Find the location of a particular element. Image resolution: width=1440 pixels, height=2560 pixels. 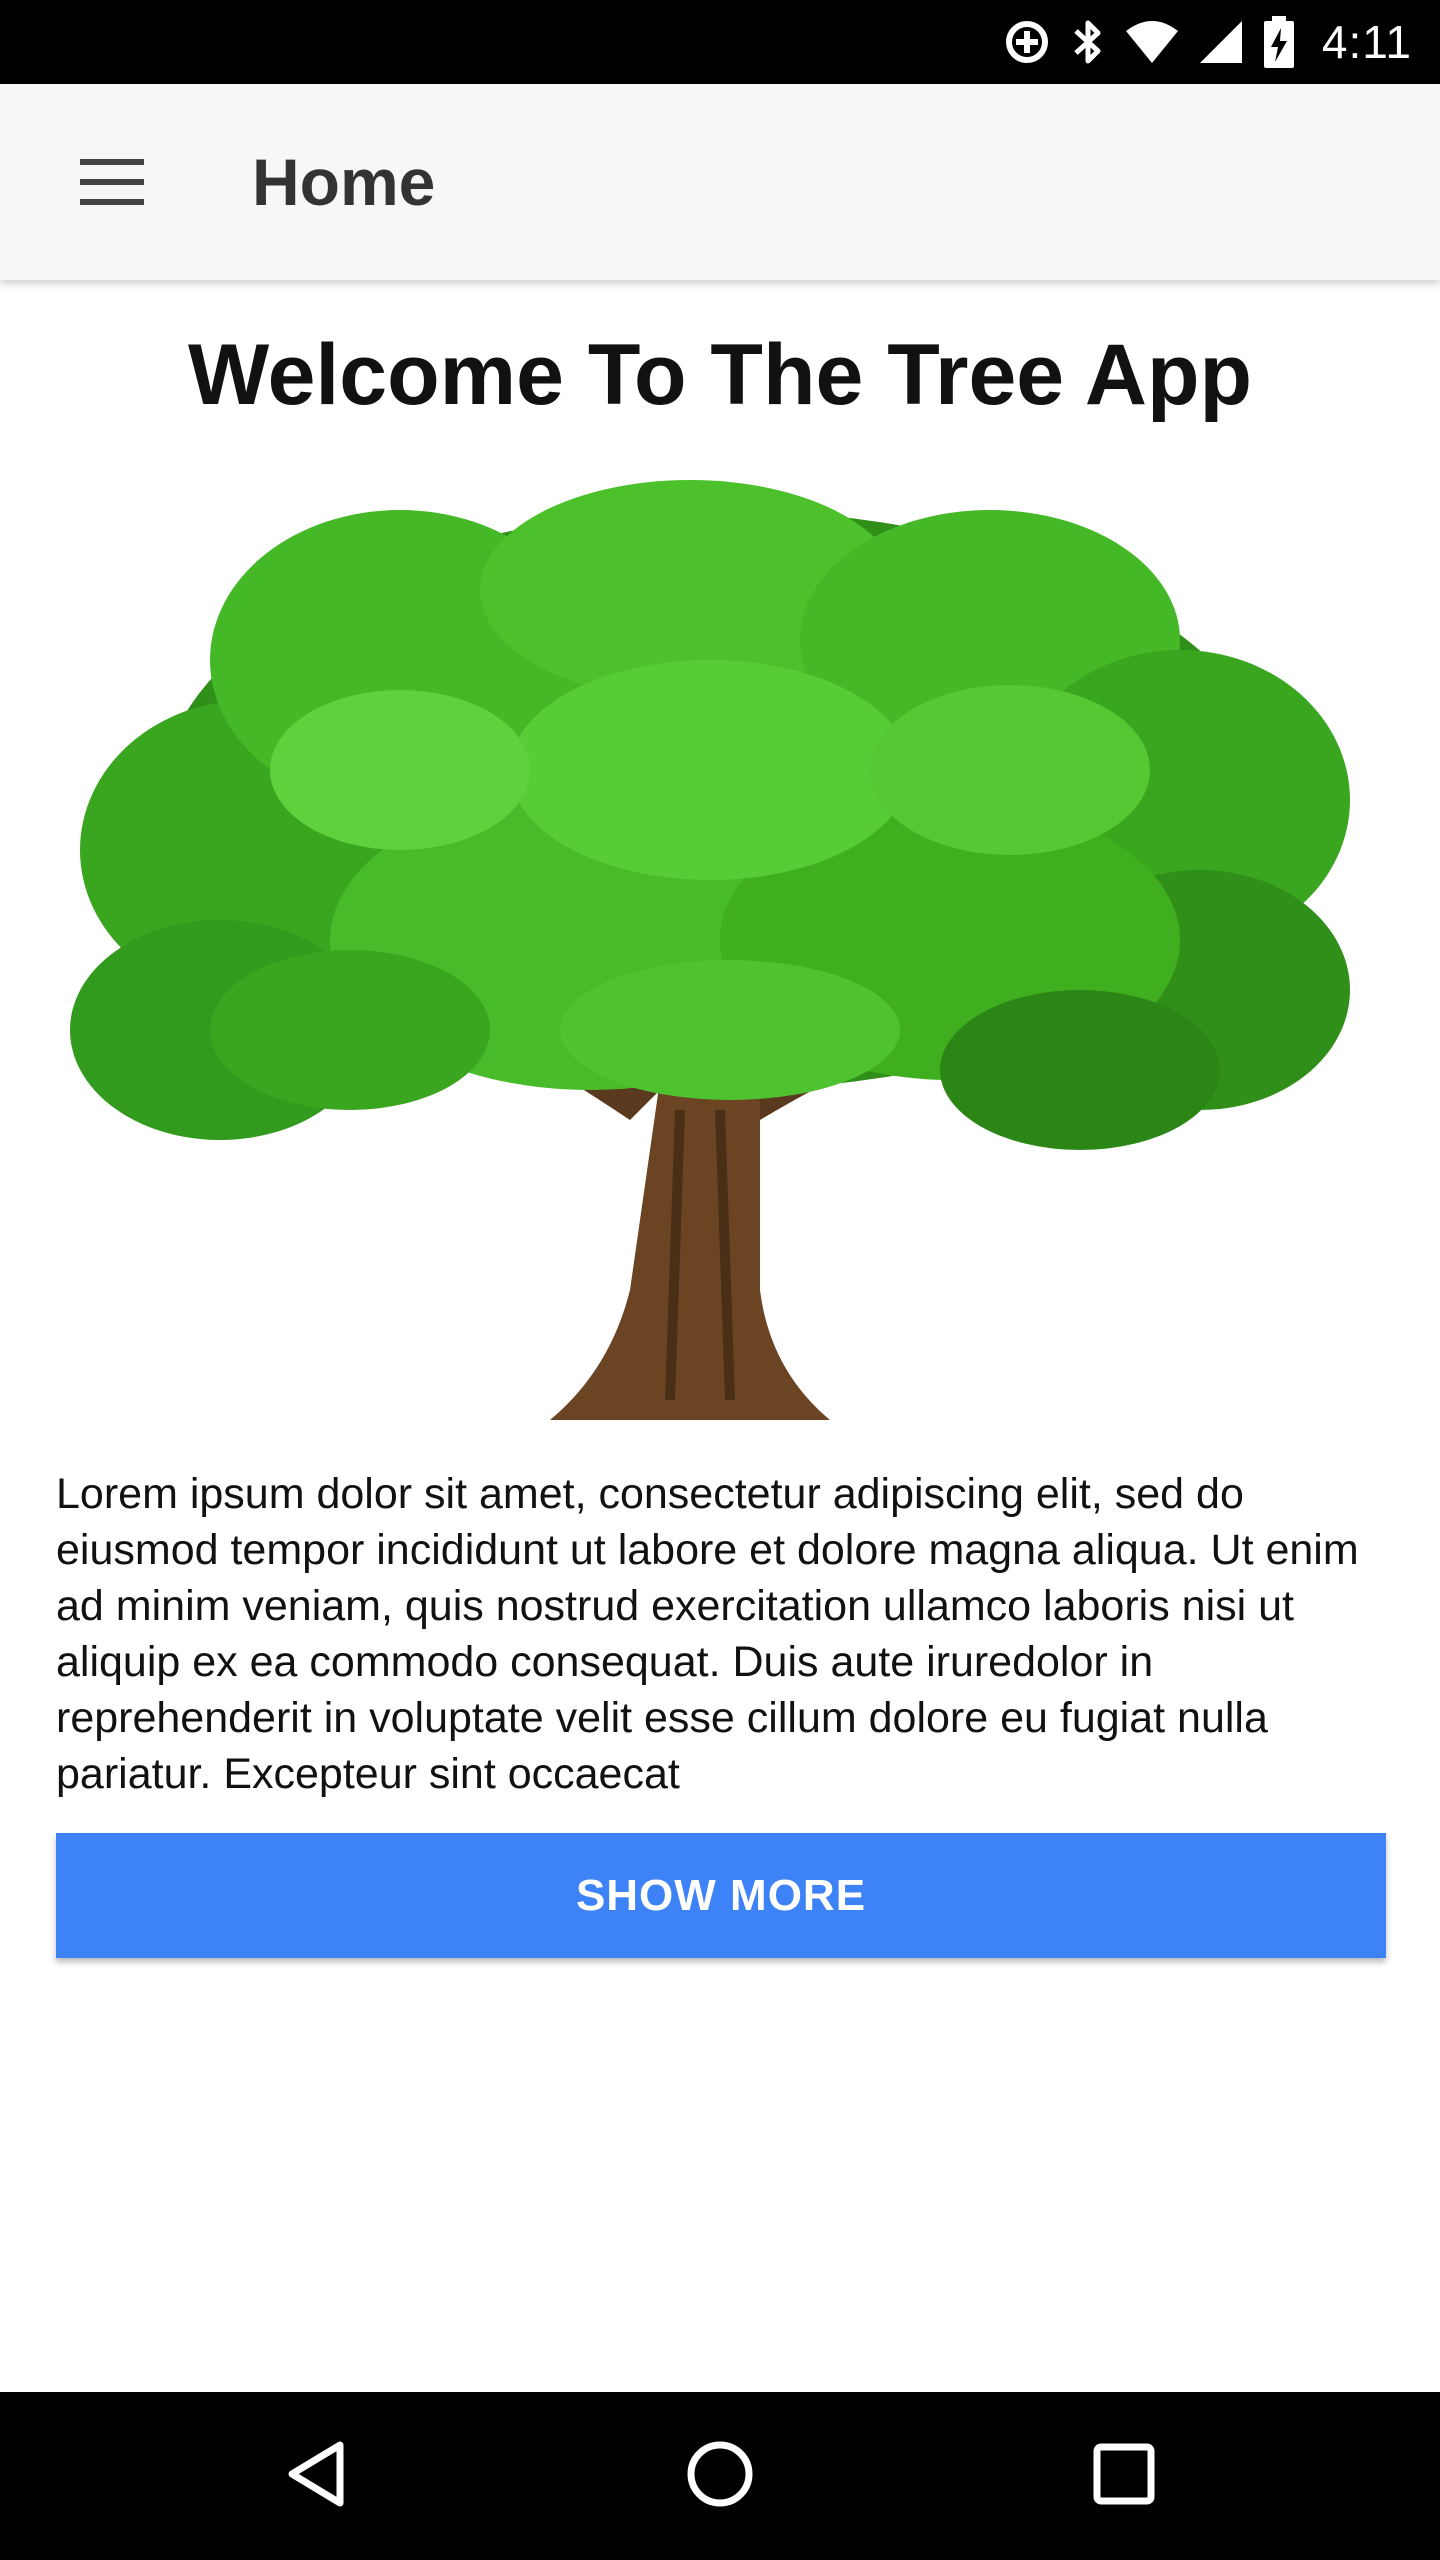

home-button is located at coordinates (720, 2476).